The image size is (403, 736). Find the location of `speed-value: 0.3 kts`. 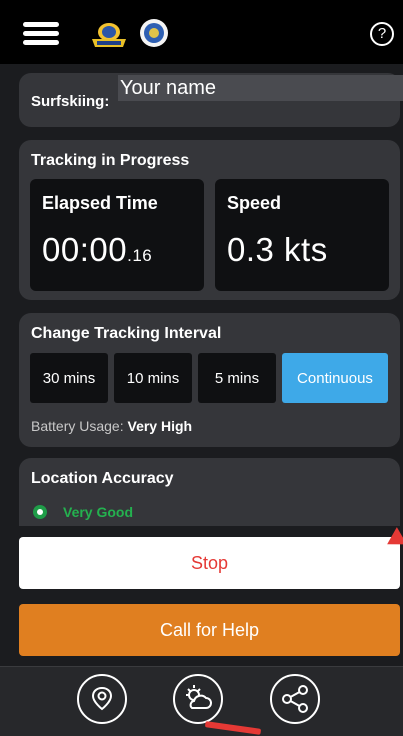

speed-value: 0.3 kts is located at coordinates (277, 249).